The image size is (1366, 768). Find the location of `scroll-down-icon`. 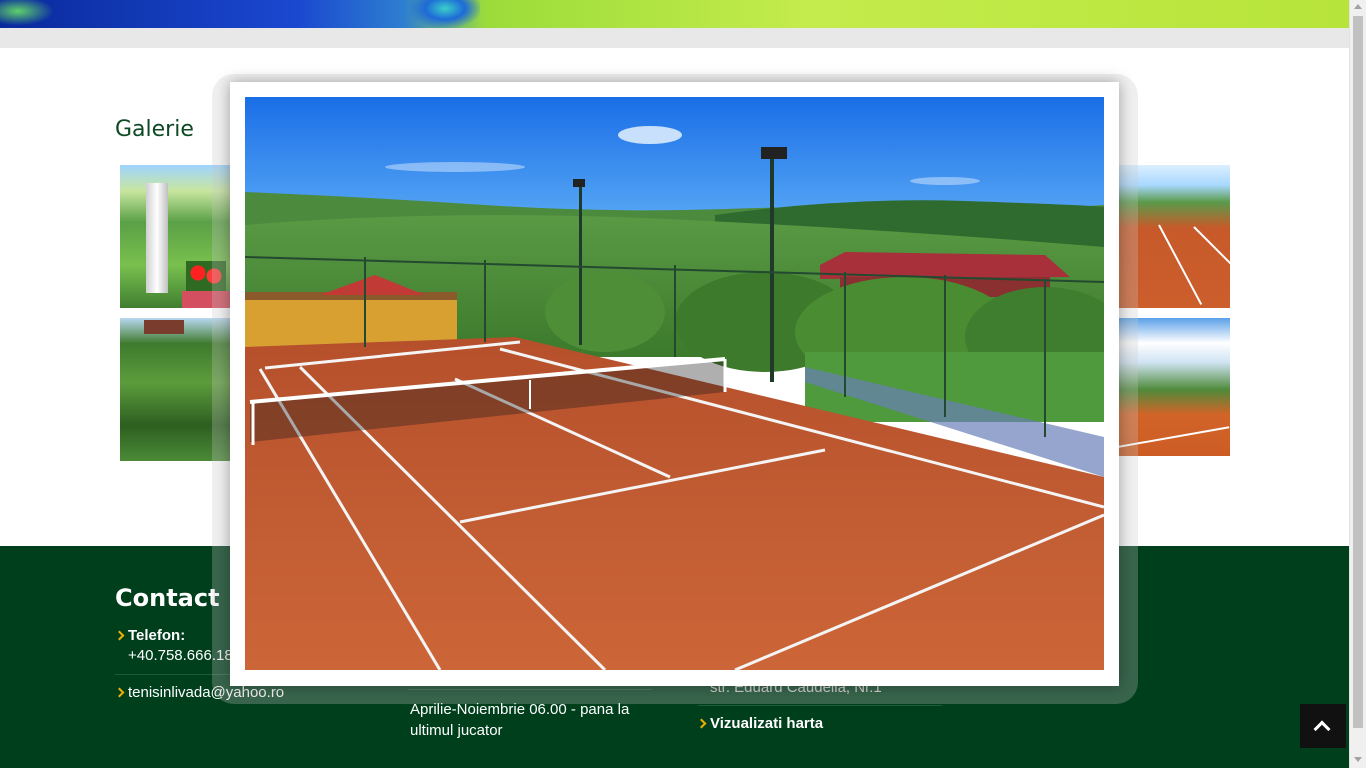

scroll-down-icon is located at coordinates (1358, 759).